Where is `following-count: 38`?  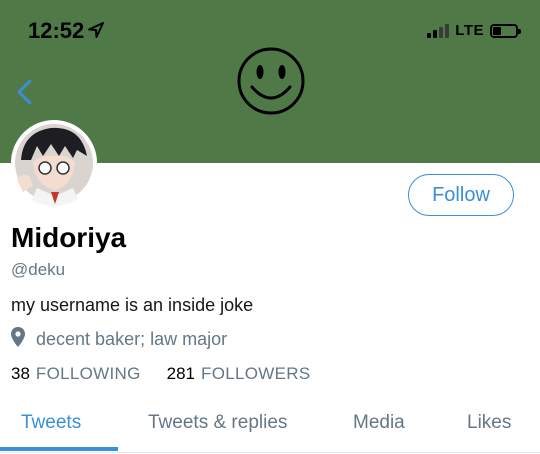
following-count: 38 is located at coordinates (20, 373).